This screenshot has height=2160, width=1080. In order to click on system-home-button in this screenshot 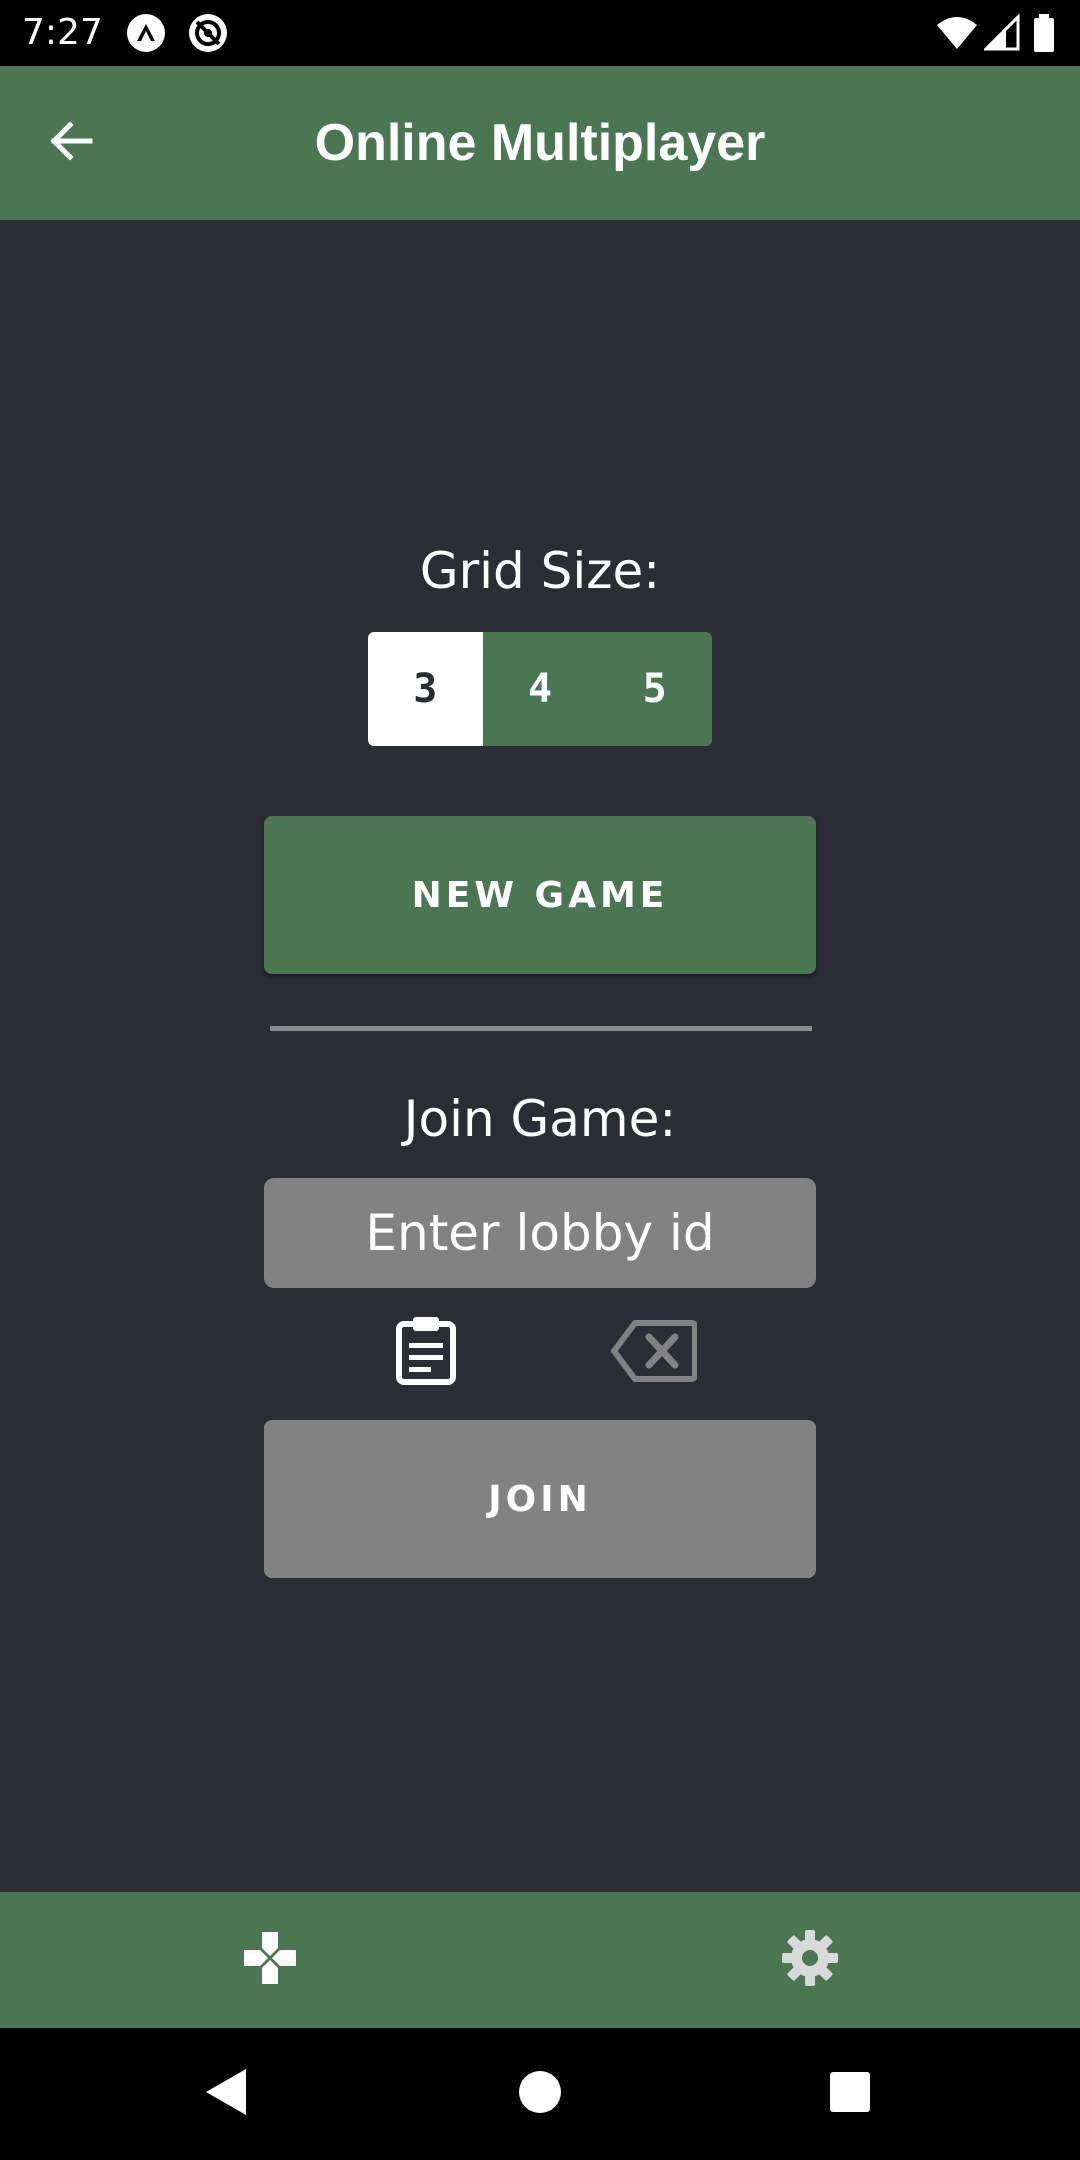, I will do `click(540, 2094)`.